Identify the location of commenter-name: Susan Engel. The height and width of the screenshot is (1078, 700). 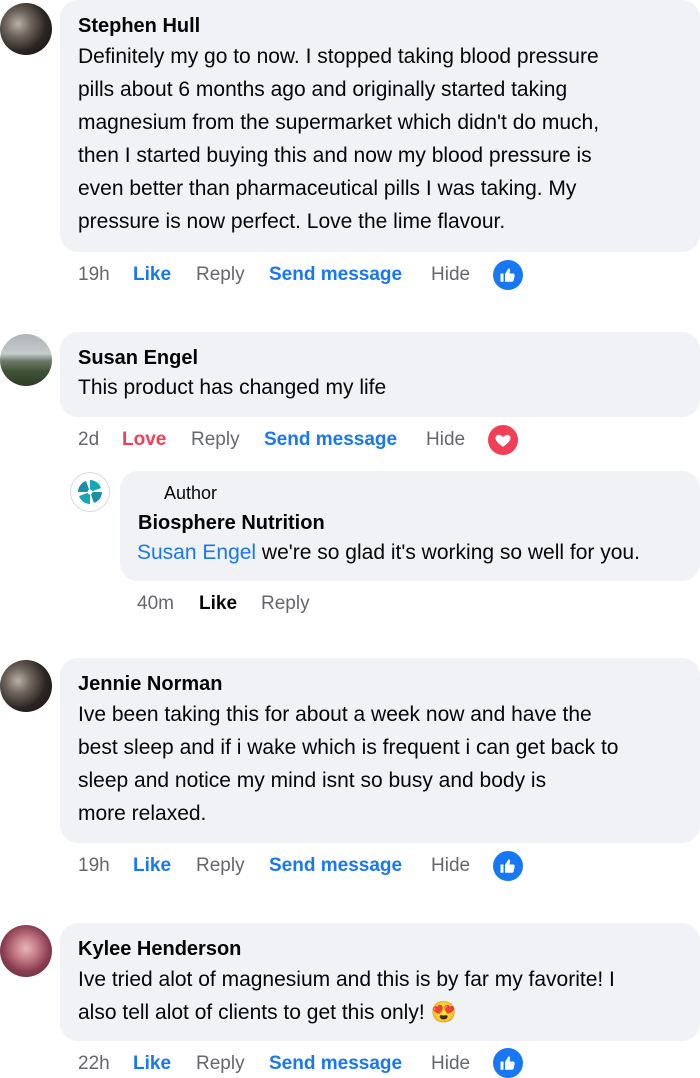
(138, 358).